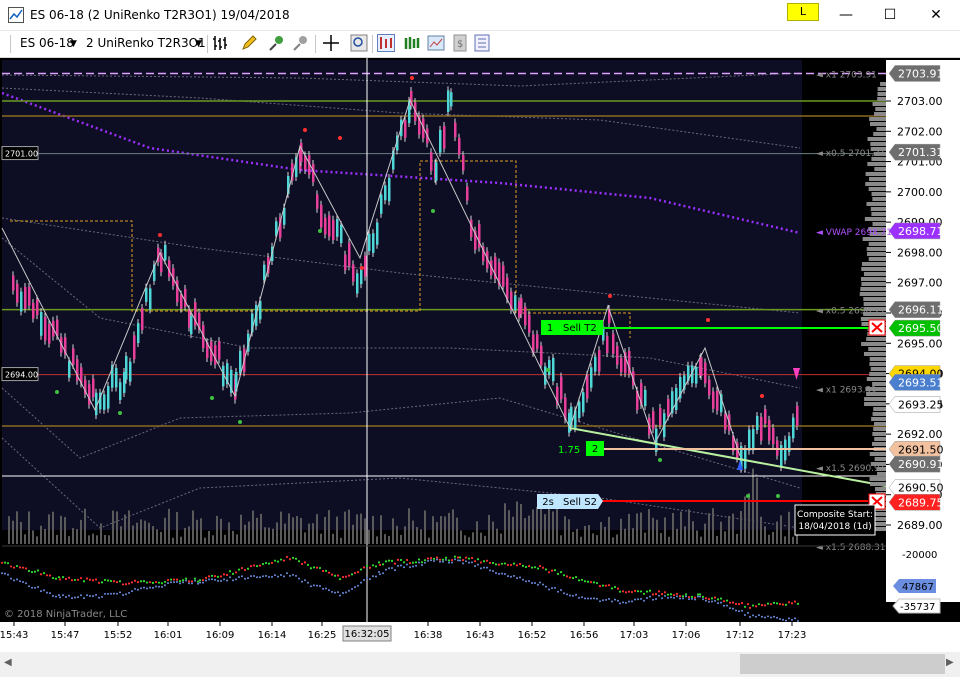  What do you see at coordinates (146, 43) in the screenshot?
I see `period-selector: 2 UniRenko T2R3O1` at bounding box center [146, 43].